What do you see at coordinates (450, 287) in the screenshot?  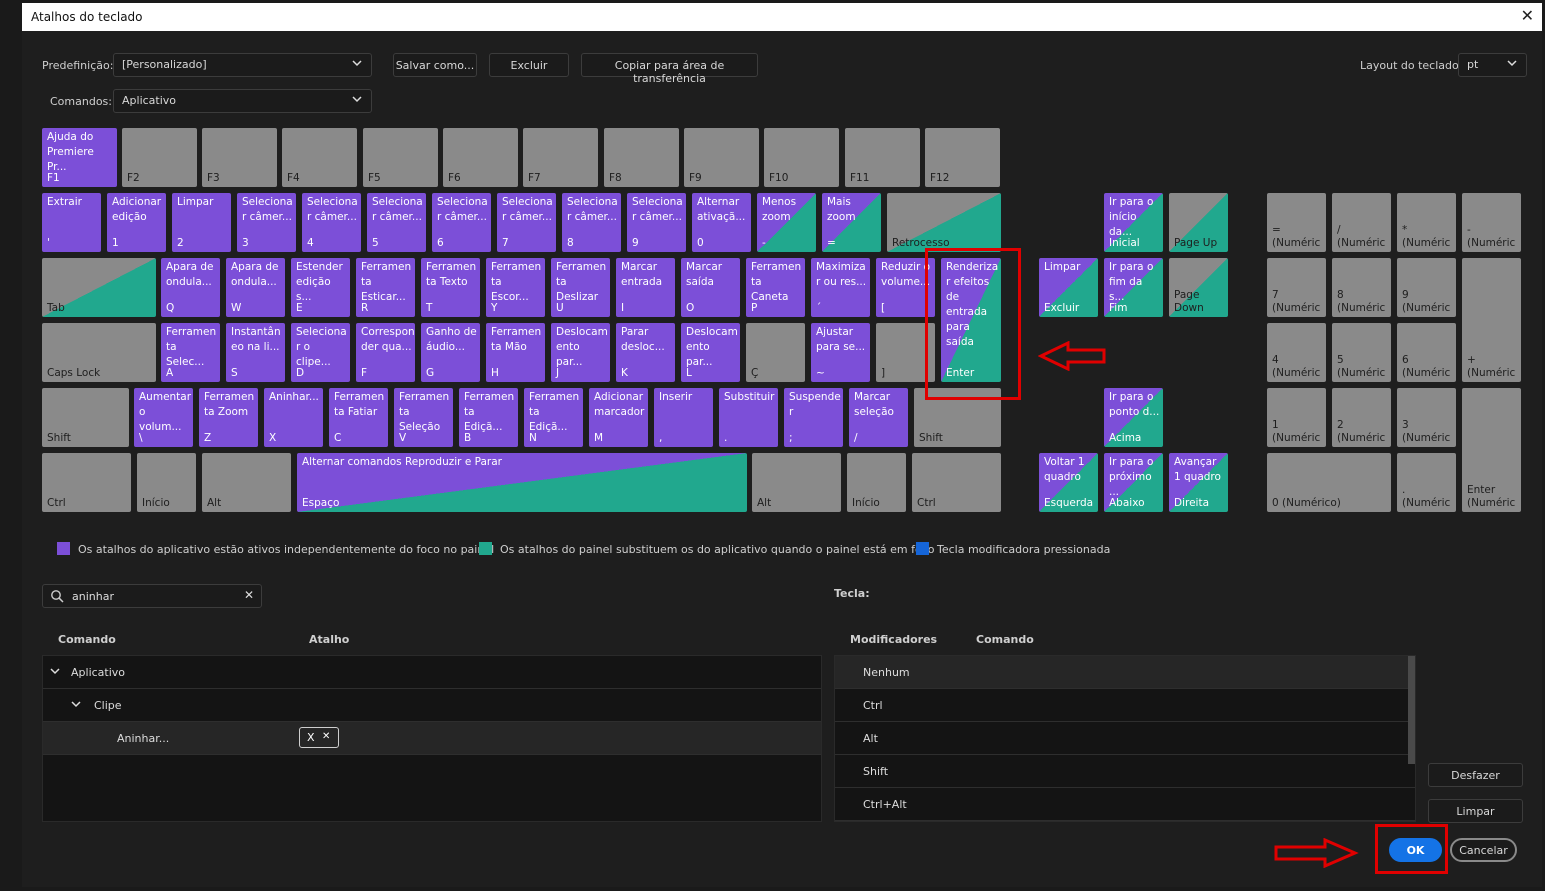 I see `key-t: Ferramen ta Texto T` at bounding box center [450, 287].